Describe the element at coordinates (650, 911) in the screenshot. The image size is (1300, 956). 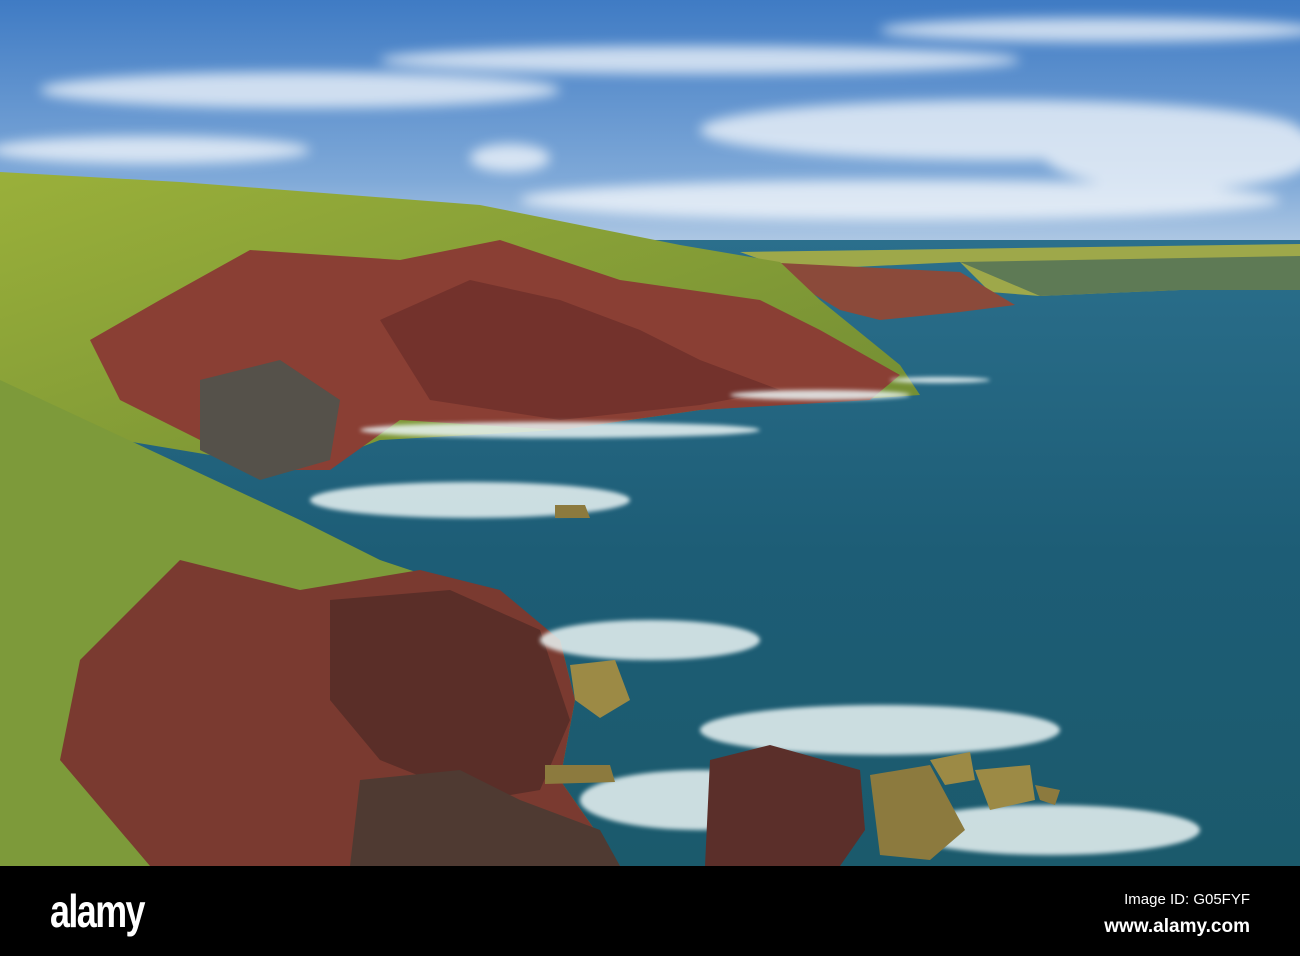
I see `watermark-footer: alamy Image ID: G05FYF www.alamy.com` at that location.